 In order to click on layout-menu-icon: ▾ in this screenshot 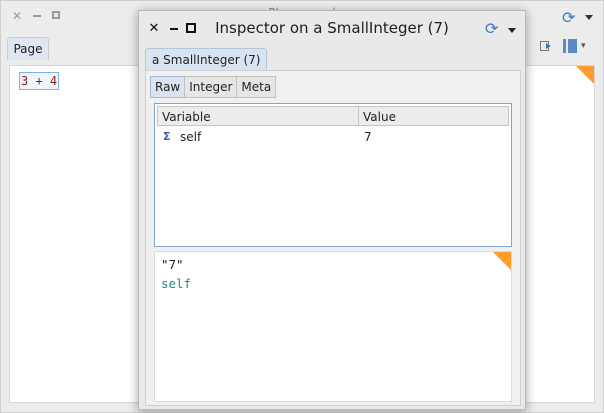, I will do `click(583, 46)`.